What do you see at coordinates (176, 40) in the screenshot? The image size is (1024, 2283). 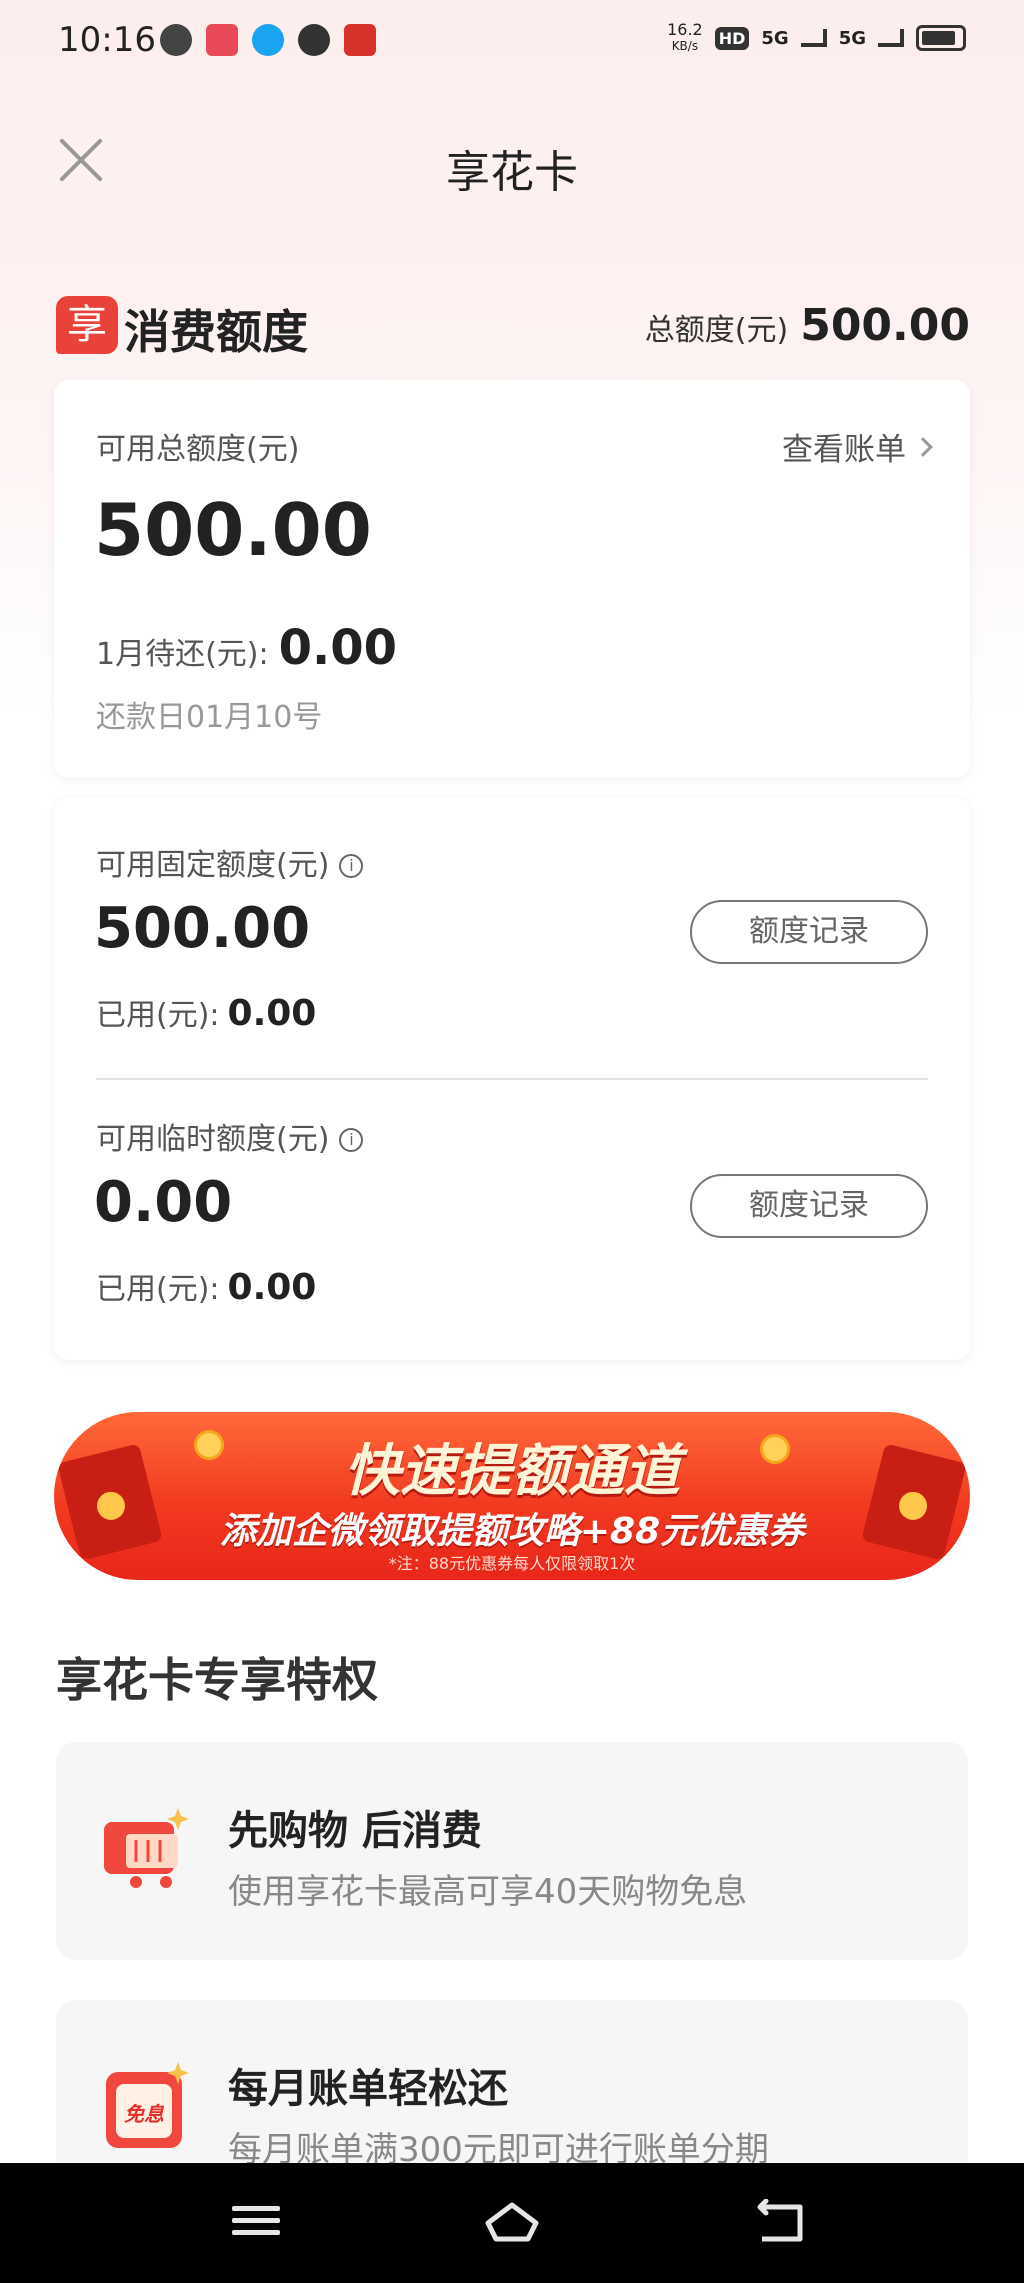 I see `wechat-icon` at bounding box center [176, 40].